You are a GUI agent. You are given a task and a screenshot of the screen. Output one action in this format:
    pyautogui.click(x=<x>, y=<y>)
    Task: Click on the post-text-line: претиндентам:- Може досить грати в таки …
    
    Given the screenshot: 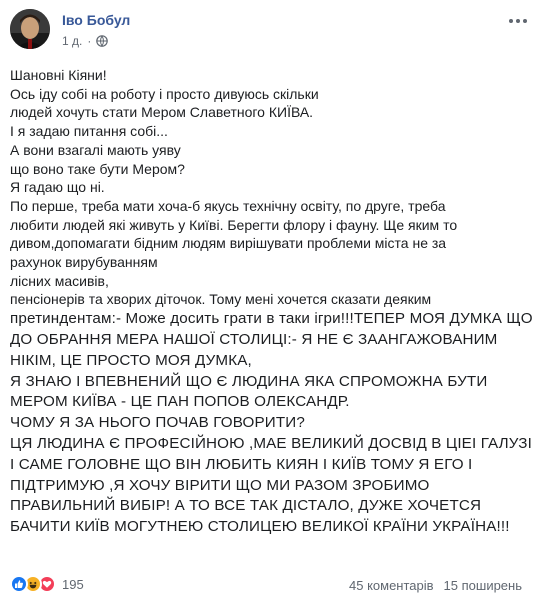 What is the action you would take?
    pyautogui.click(x=271, y=319)
    